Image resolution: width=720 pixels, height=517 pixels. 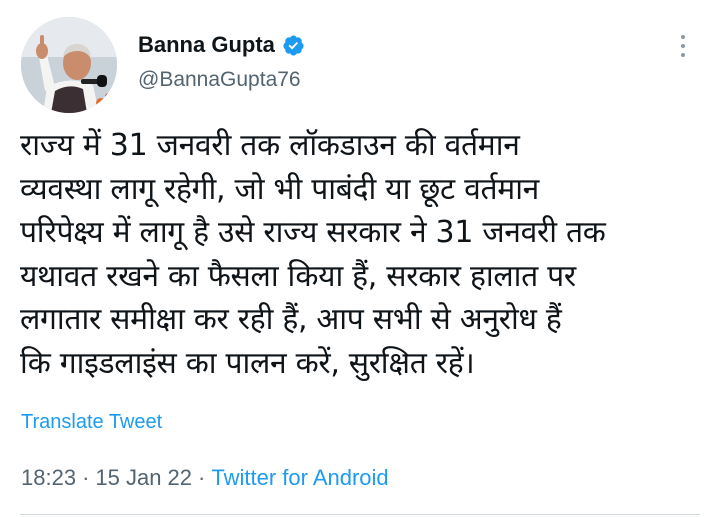 I want to click on divider, so click(x=360, y=514).